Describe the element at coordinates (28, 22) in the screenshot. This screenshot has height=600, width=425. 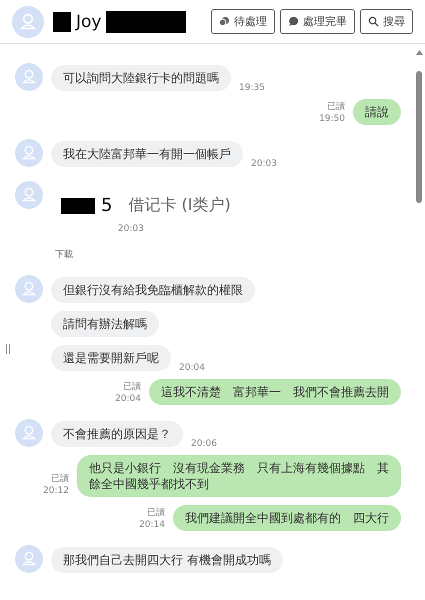
I see `avatar-icon` at that location.